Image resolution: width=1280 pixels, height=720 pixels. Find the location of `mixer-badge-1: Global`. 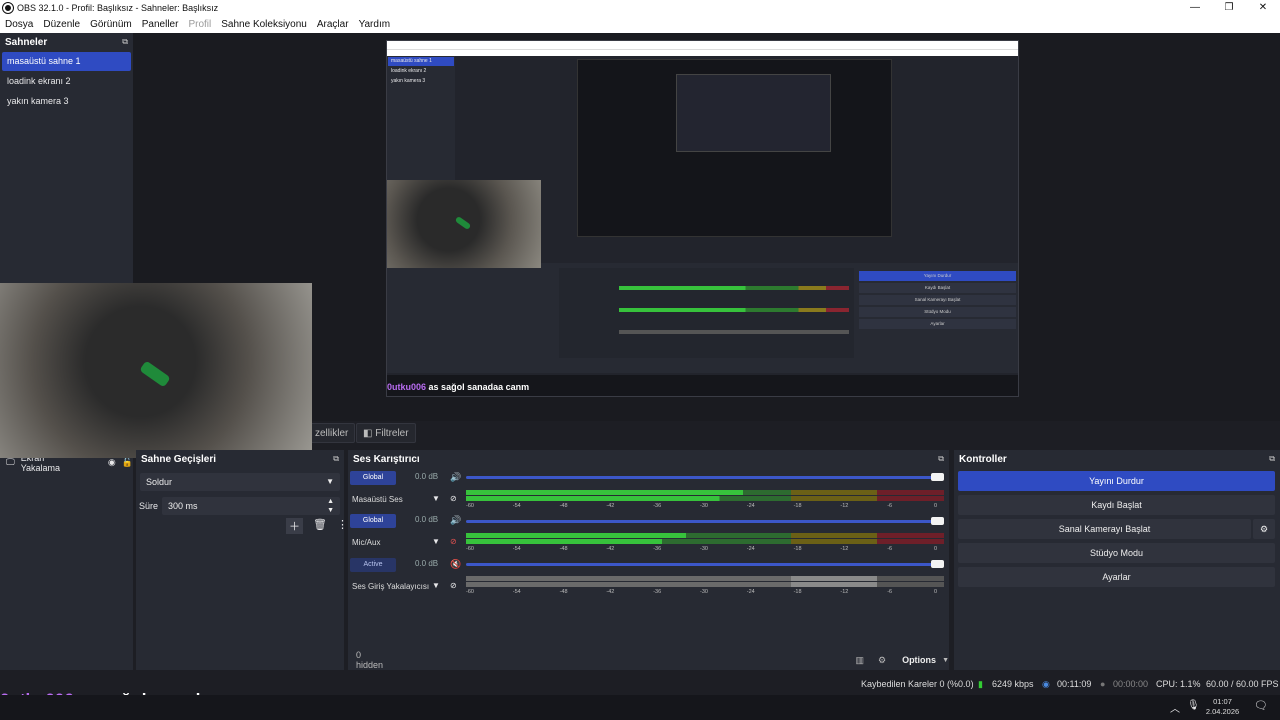

mixer-badge-1: Global is located at coordinates (373, 478).